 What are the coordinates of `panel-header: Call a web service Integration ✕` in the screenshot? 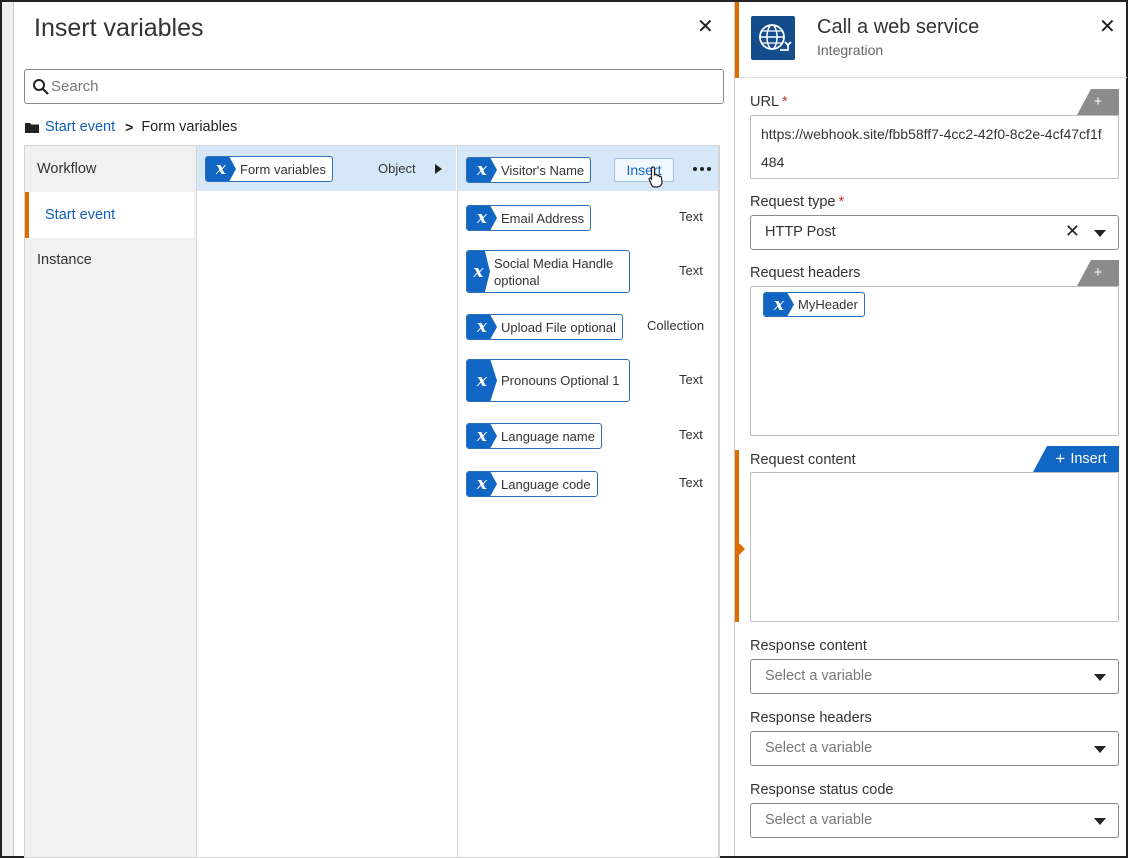 It's located at (931, 40).